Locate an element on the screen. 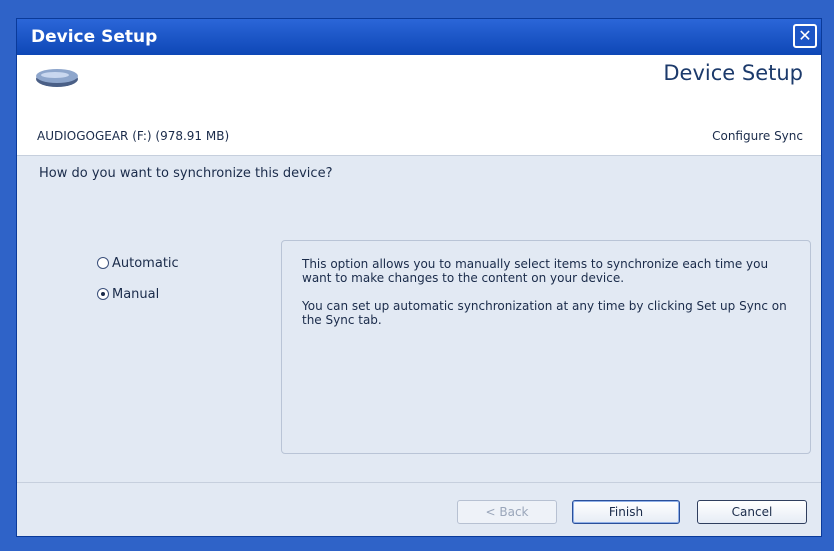 The image size is (834, 551). radio-automatic: Automatic is located at coordinates (138, 263).